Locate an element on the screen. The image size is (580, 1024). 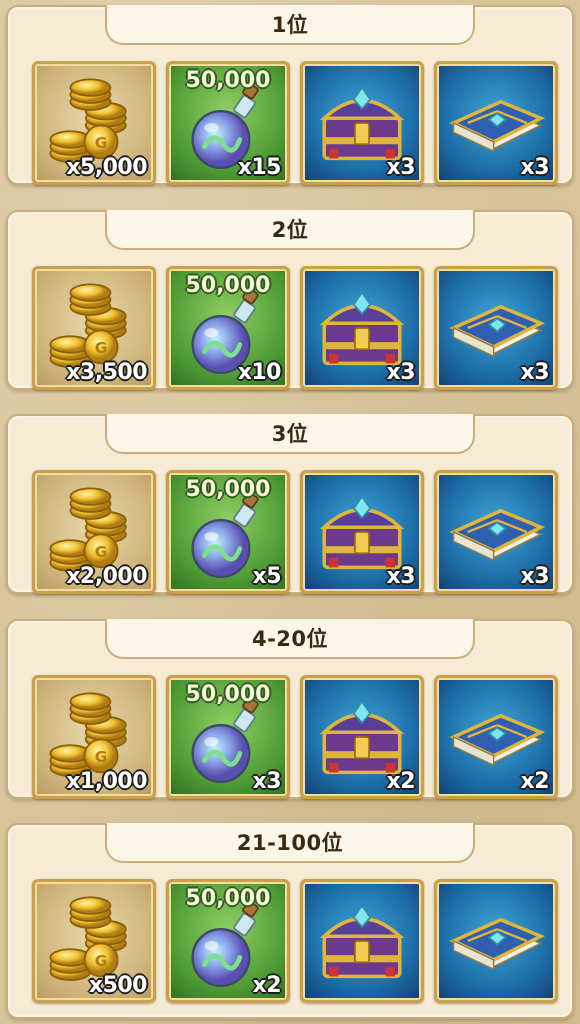
rank-label: 4-20位 is located at coordinates (290, 639).